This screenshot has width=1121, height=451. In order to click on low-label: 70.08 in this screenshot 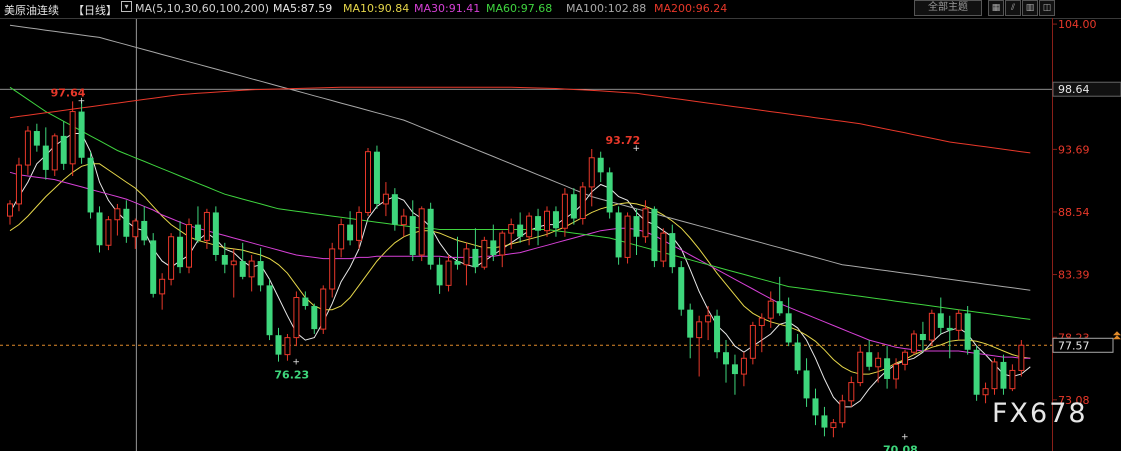, I will do `click(900, 447)`.